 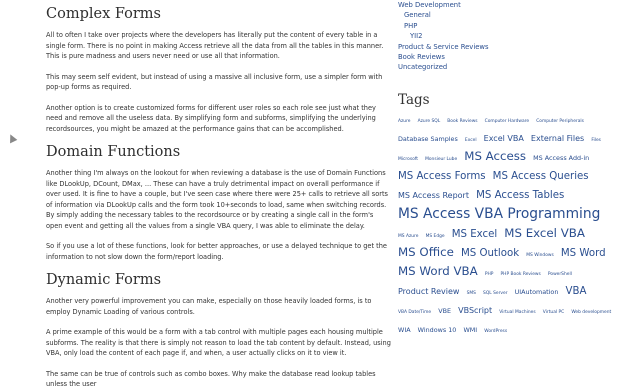 What do you see at coordinates (104, 280) in the screenshot?
I see `section-heading: Dynamic Forms` at bounding box center [104, 280].